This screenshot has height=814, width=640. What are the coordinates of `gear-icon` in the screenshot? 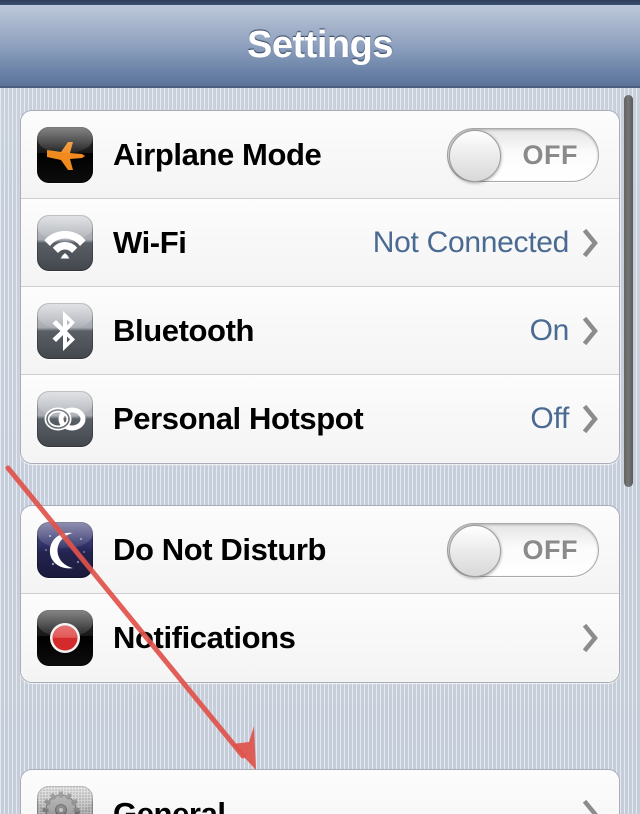 It's located at (65, 800).